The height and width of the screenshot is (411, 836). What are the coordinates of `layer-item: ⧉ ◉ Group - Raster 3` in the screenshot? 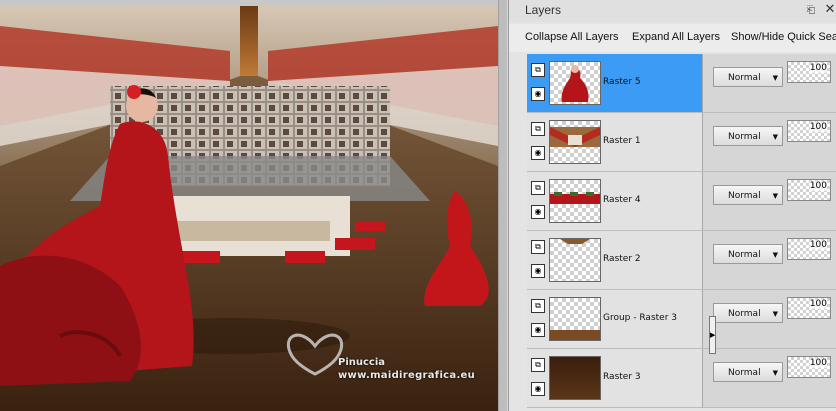 It's located at (614, 319).